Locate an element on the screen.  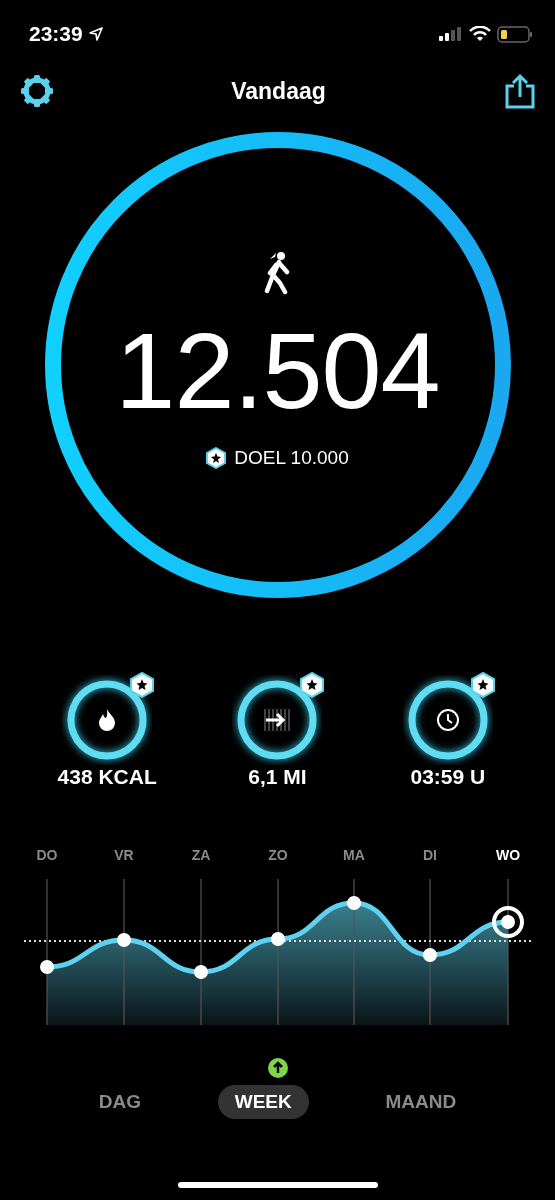
day-label: VR is located at coordinates (124, 855).